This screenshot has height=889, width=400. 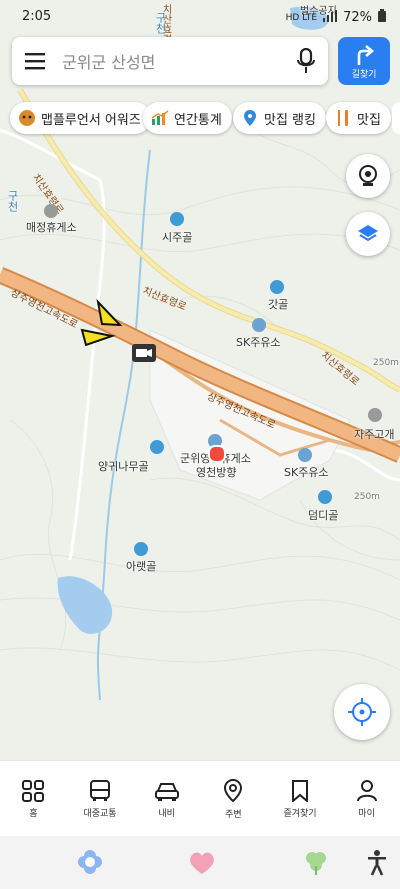 I want to click on chip-label: 연간통계, so click(x=198, y=120).